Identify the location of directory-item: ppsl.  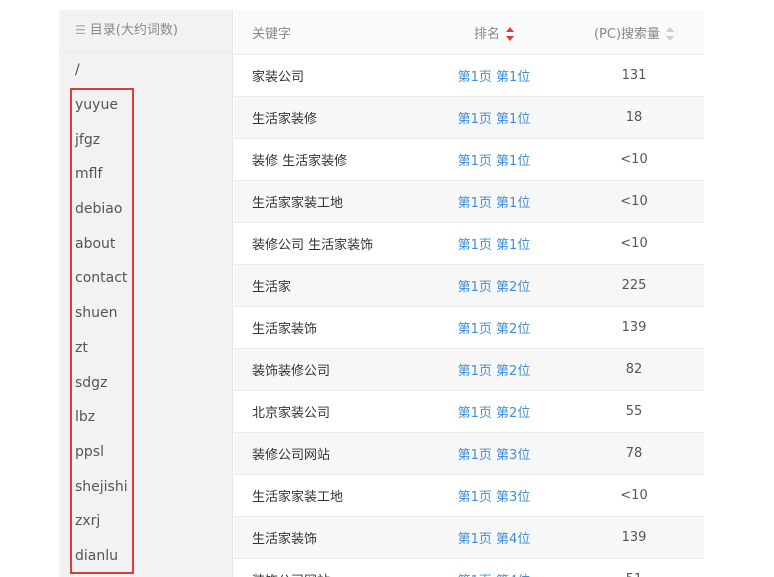
(145, 452).